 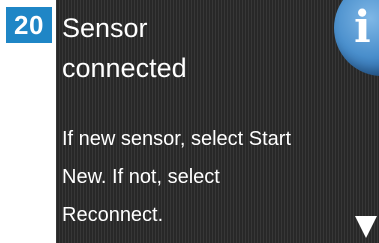 I want to click on info-glyph: i, so click(x=362, y=27).